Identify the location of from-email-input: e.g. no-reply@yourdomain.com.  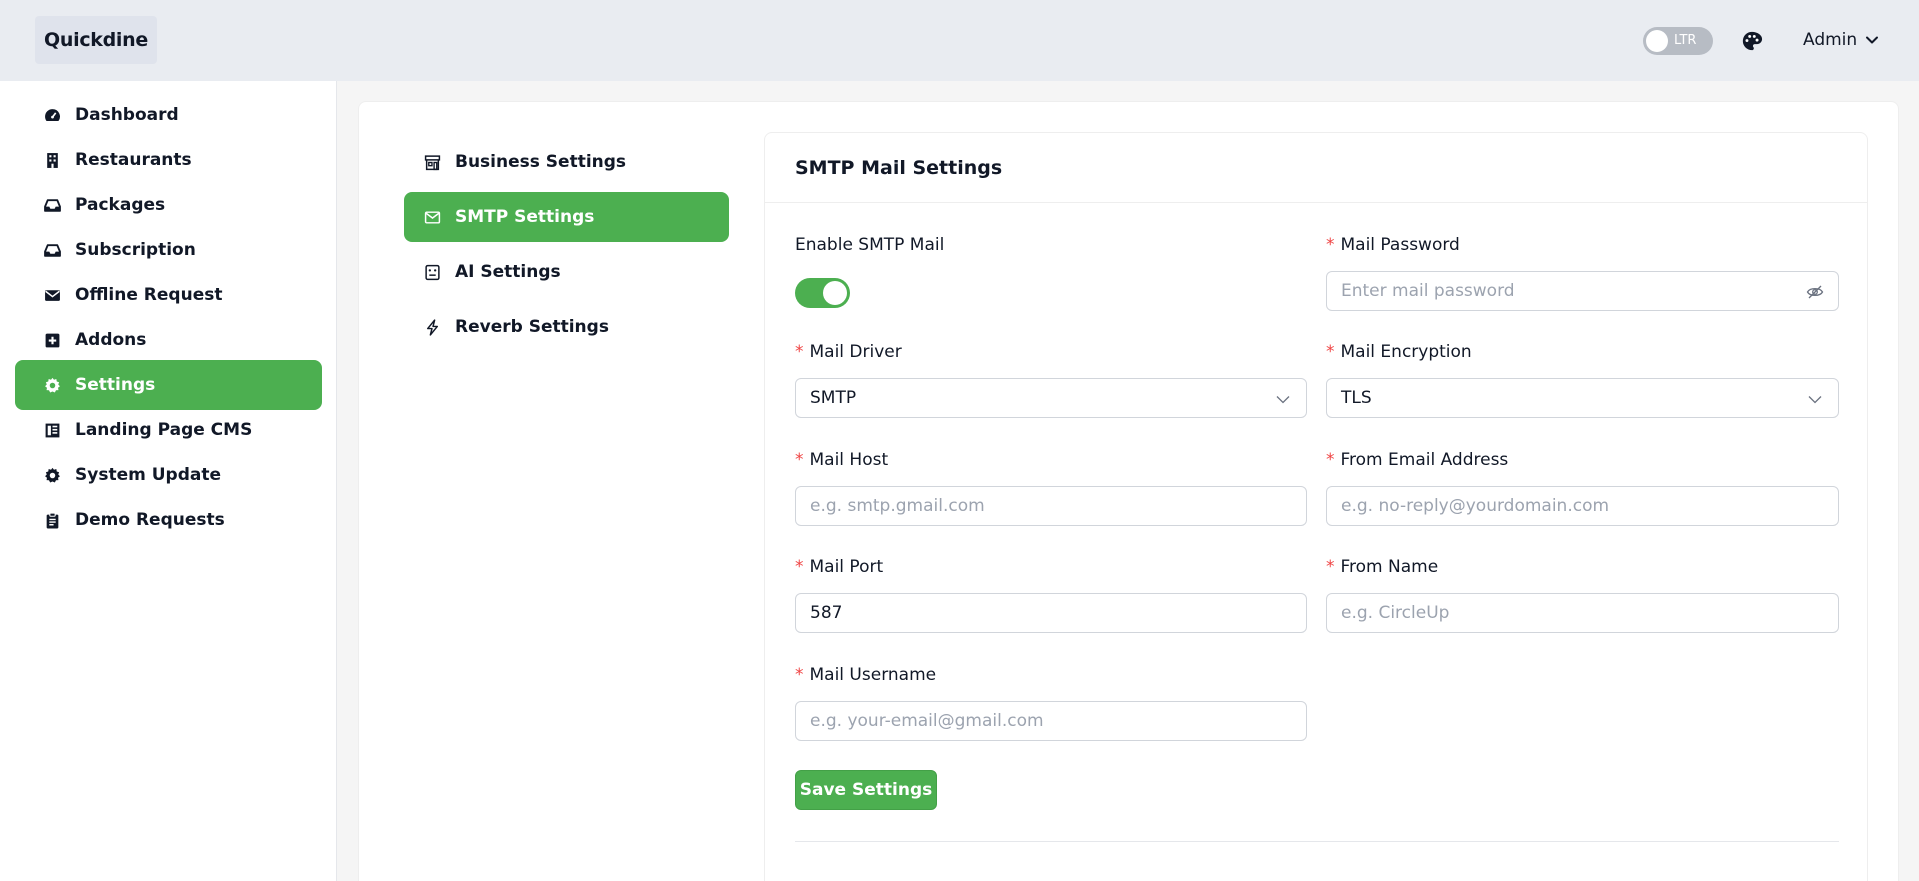
(1582, 506).